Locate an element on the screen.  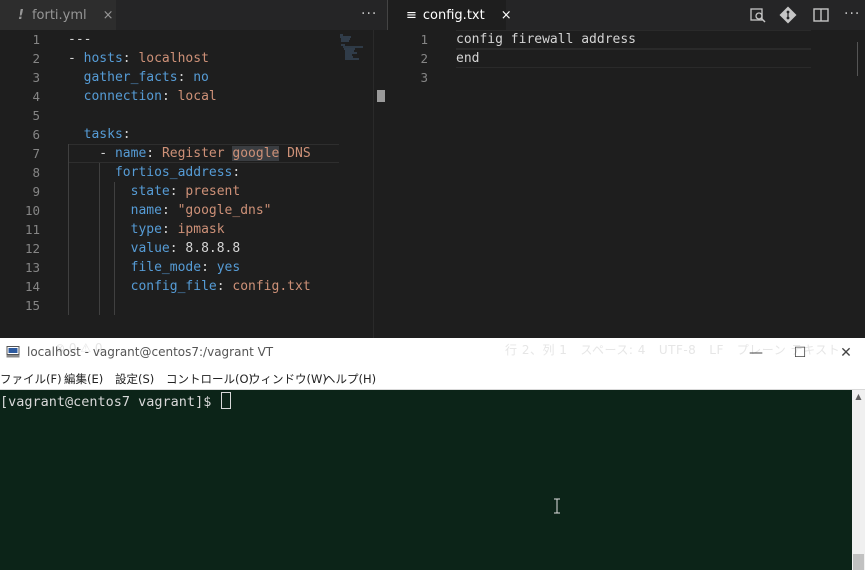
terminal-scrollbar: ▲ is located at coordinates (858, 480).